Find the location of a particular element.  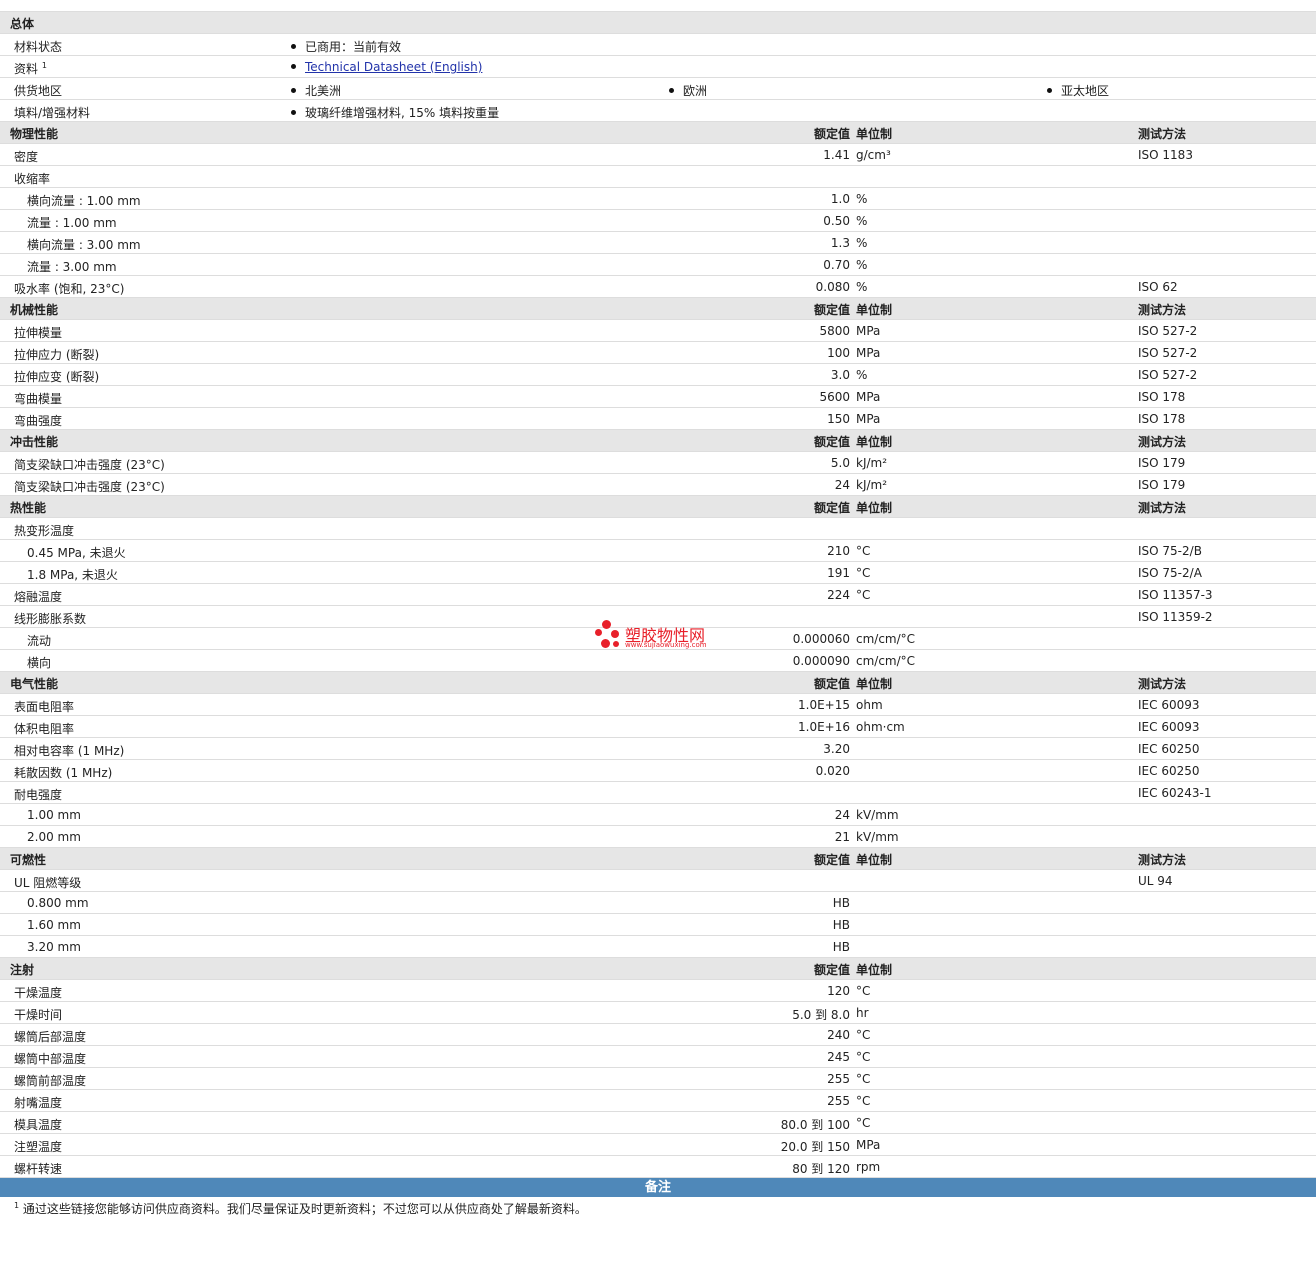

property-unit: g/cm³ is located at coordinates (873, 155).